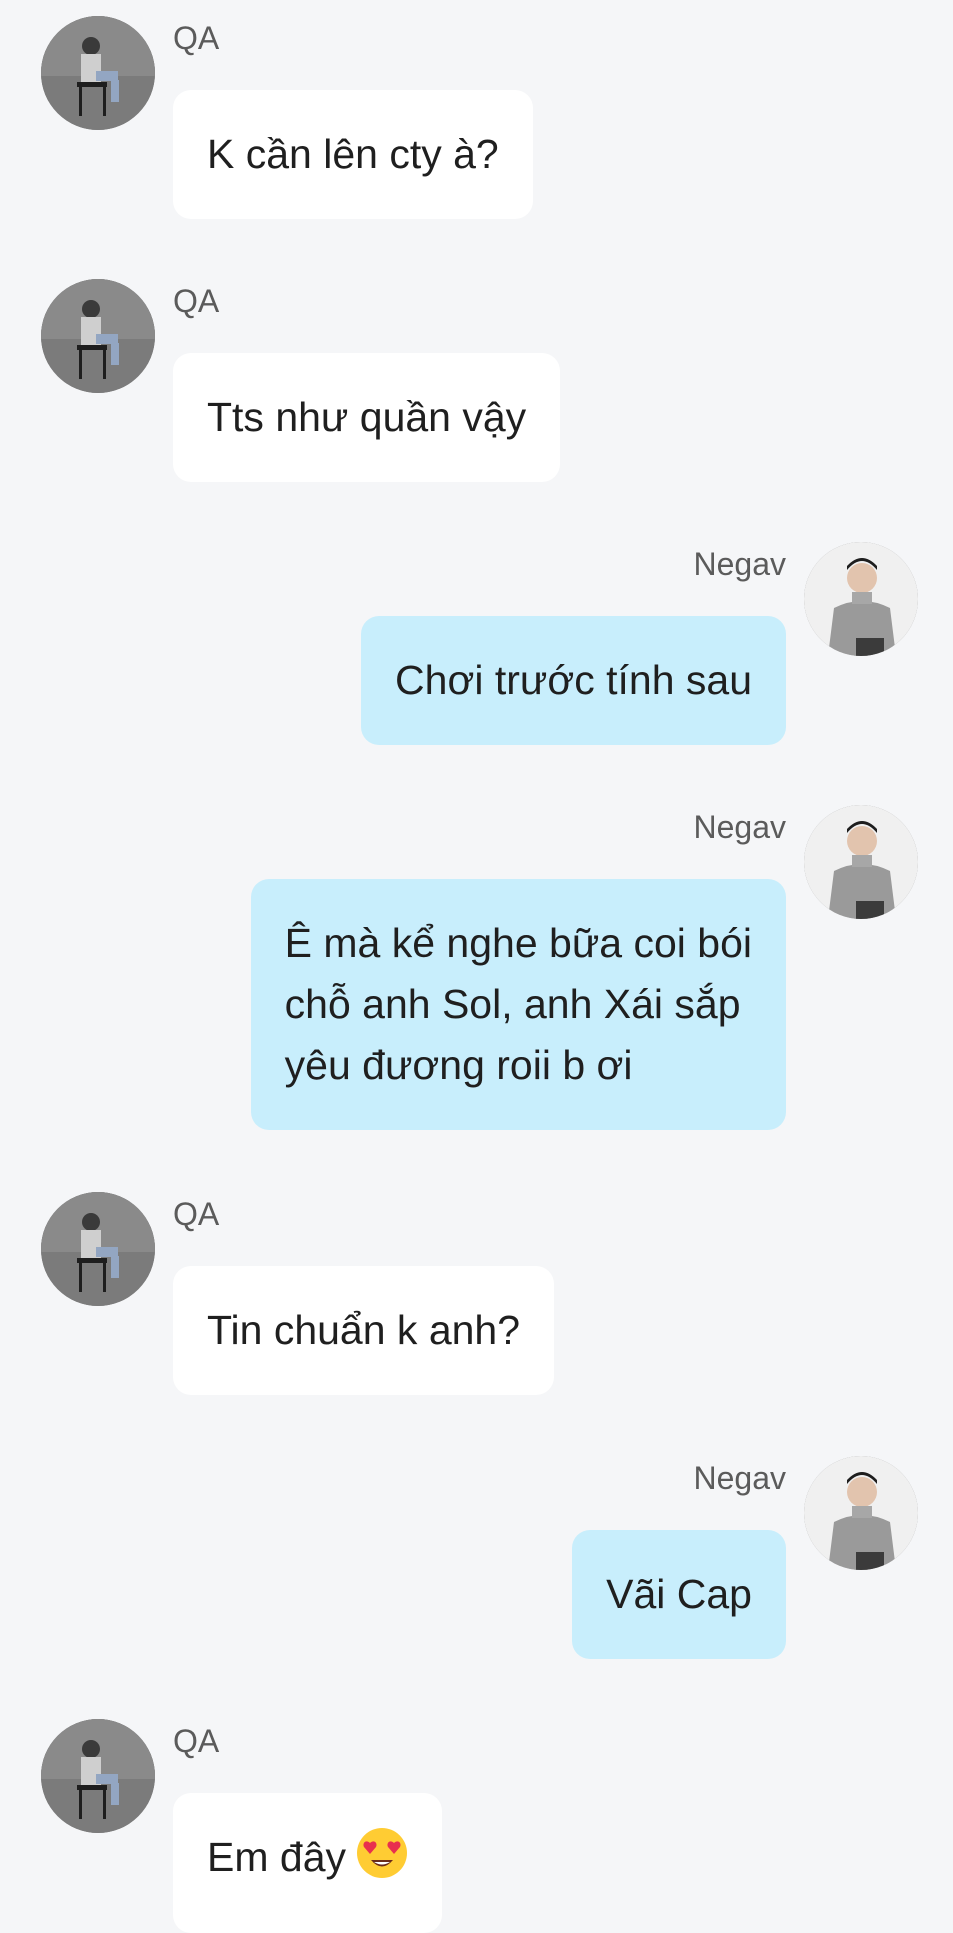 Image resolution: width=953 pixels, height=1933 pixels. I want to click on message-row: QA Em đây, so click(476, 1826).